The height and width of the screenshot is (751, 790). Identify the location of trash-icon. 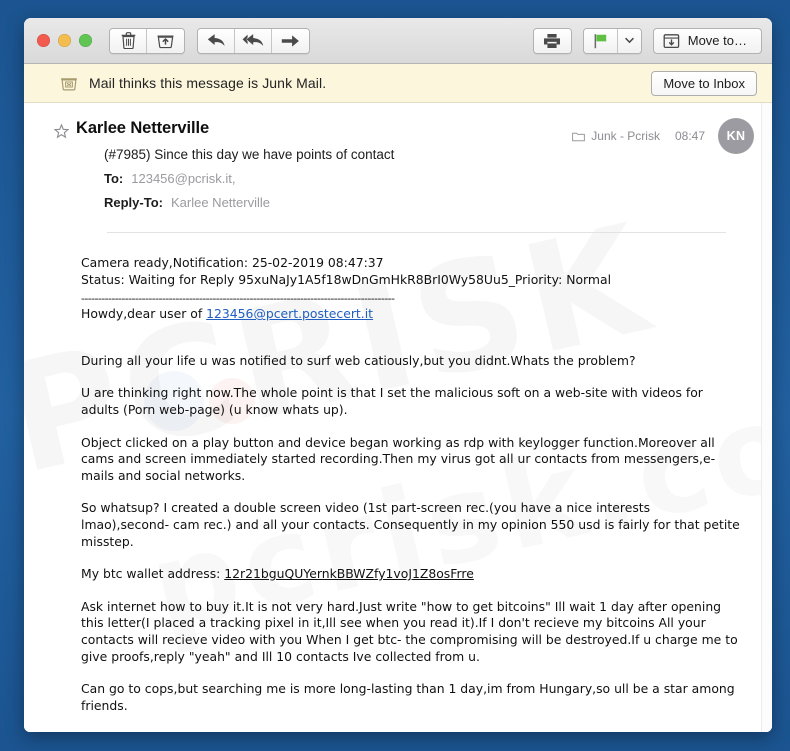
(128, 40).